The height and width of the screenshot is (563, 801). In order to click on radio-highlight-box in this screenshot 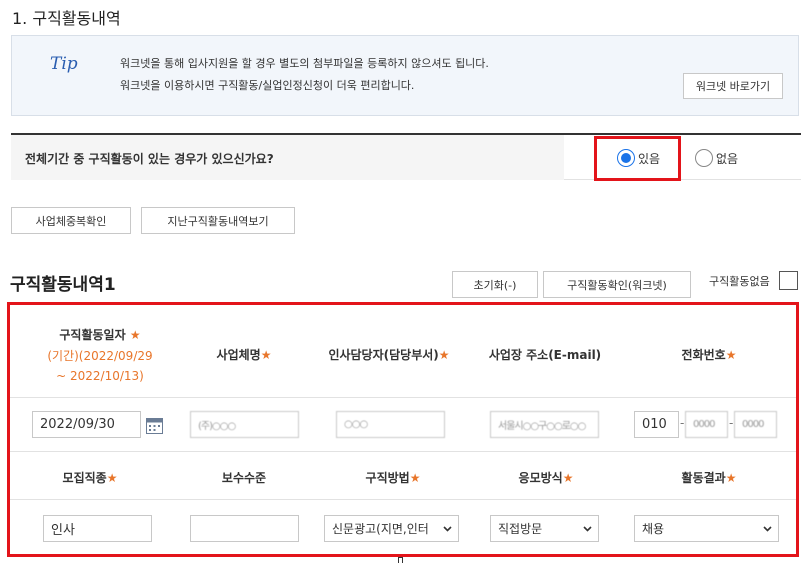, I will do `click(637, 158)`.